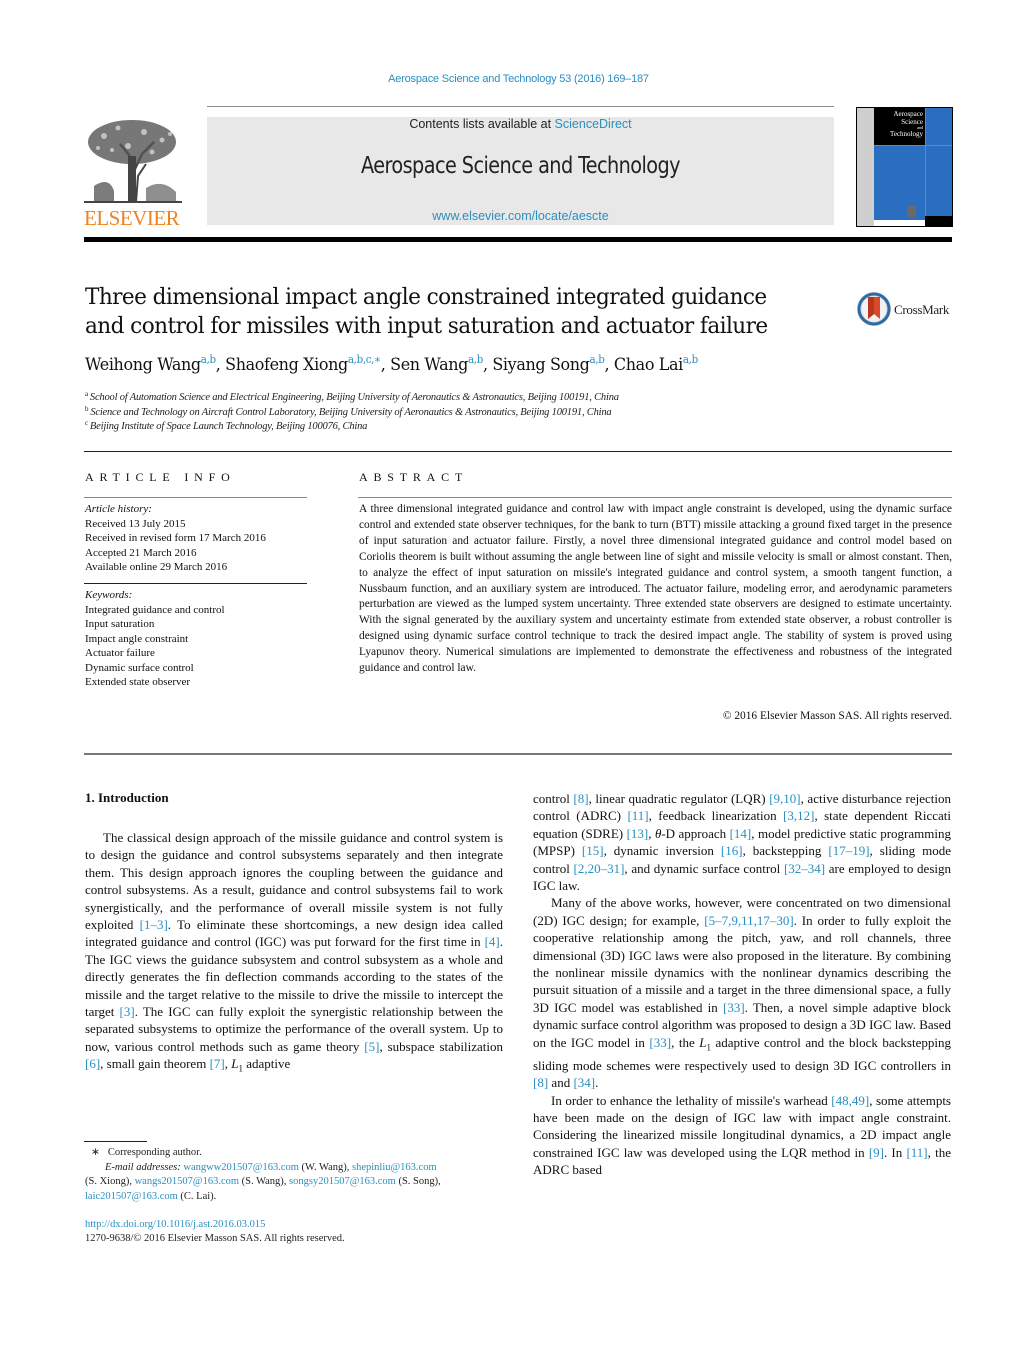 The height and width of the screenshot is (1351, 1020). Describe the element at coordinates (143, 365) in the screenshot. I see `author-name: Weihong Wang` at that location.